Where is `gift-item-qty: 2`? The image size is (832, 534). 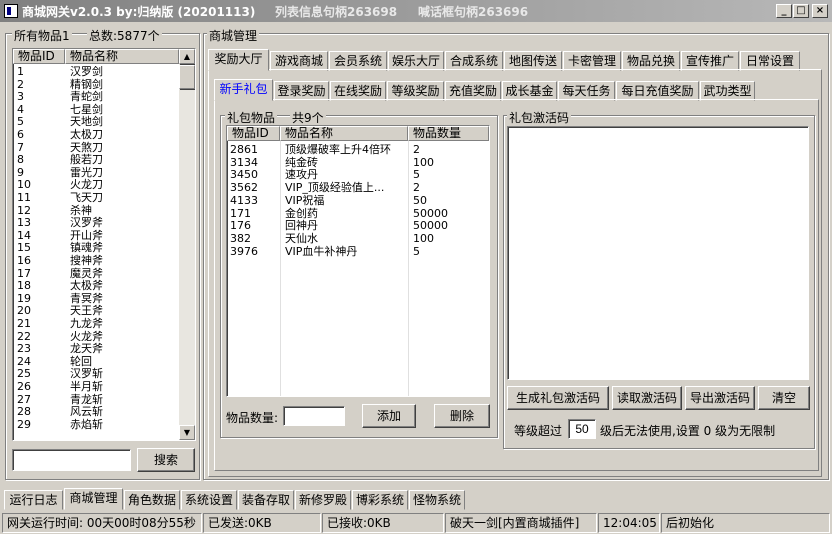
gift-item-qty: 2 is located at coordinates (416, 188).